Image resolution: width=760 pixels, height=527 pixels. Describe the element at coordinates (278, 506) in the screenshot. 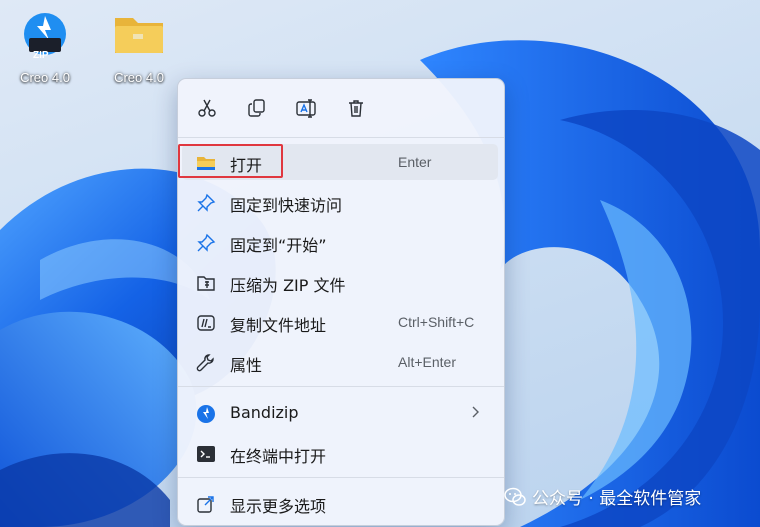

I see `menu-item-label: 显示更多选项` at that location.